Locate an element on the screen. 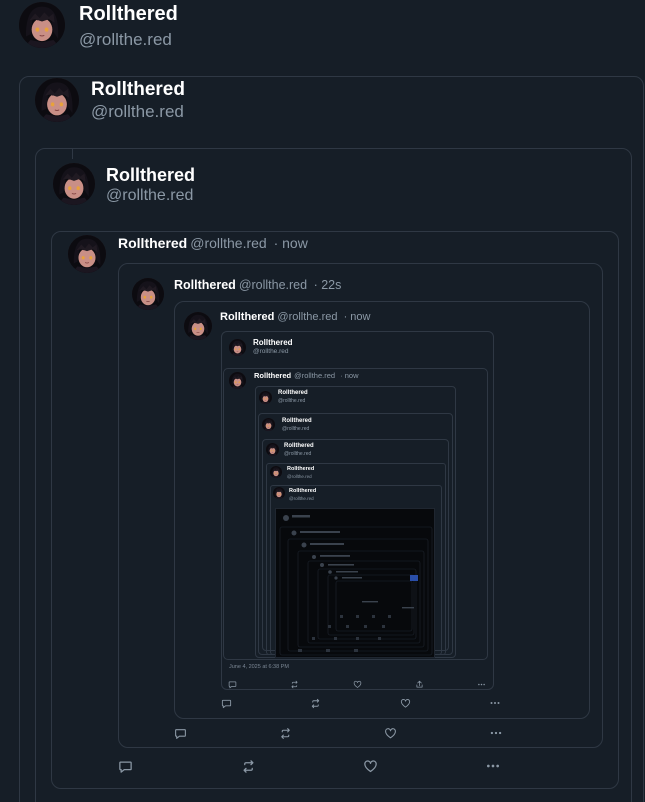 This screenshot has width=645, height=802. post-time: · 22s is located at coordinates (328, 285).